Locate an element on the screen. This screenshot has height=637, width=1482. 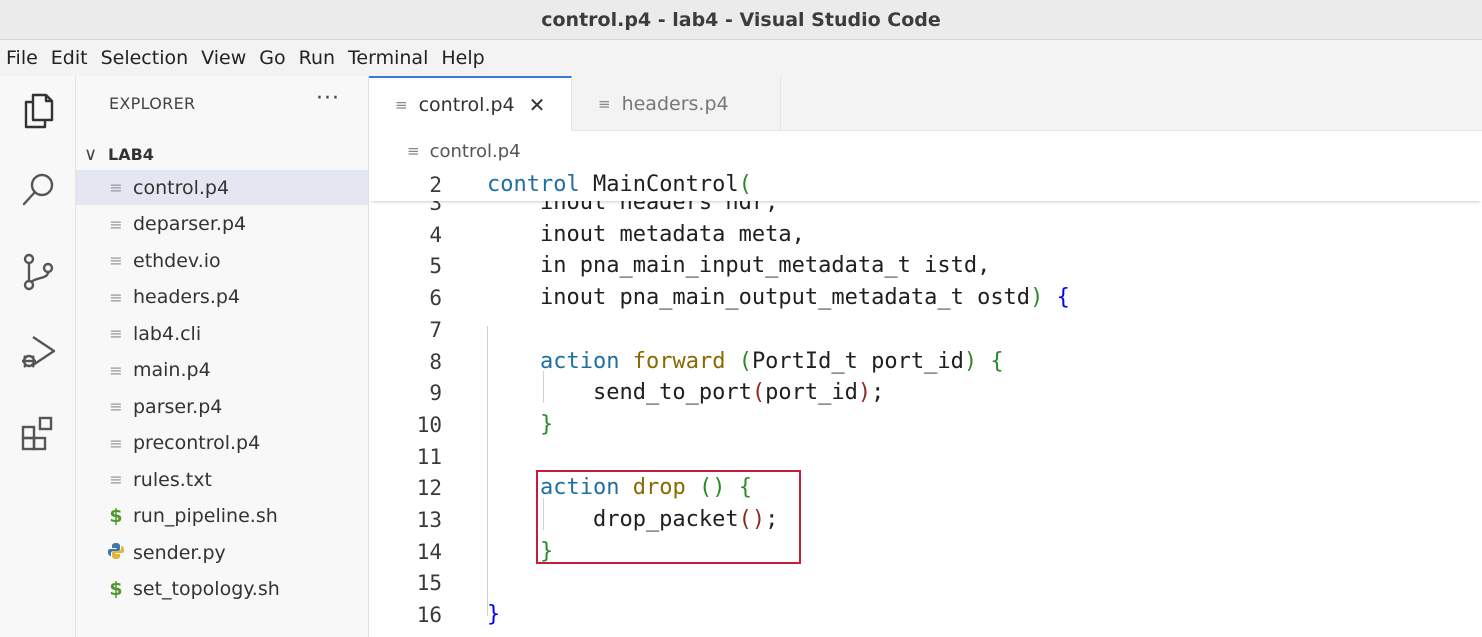
file-item: $ run_pipeline.sh is located at coordinates (222, 516).